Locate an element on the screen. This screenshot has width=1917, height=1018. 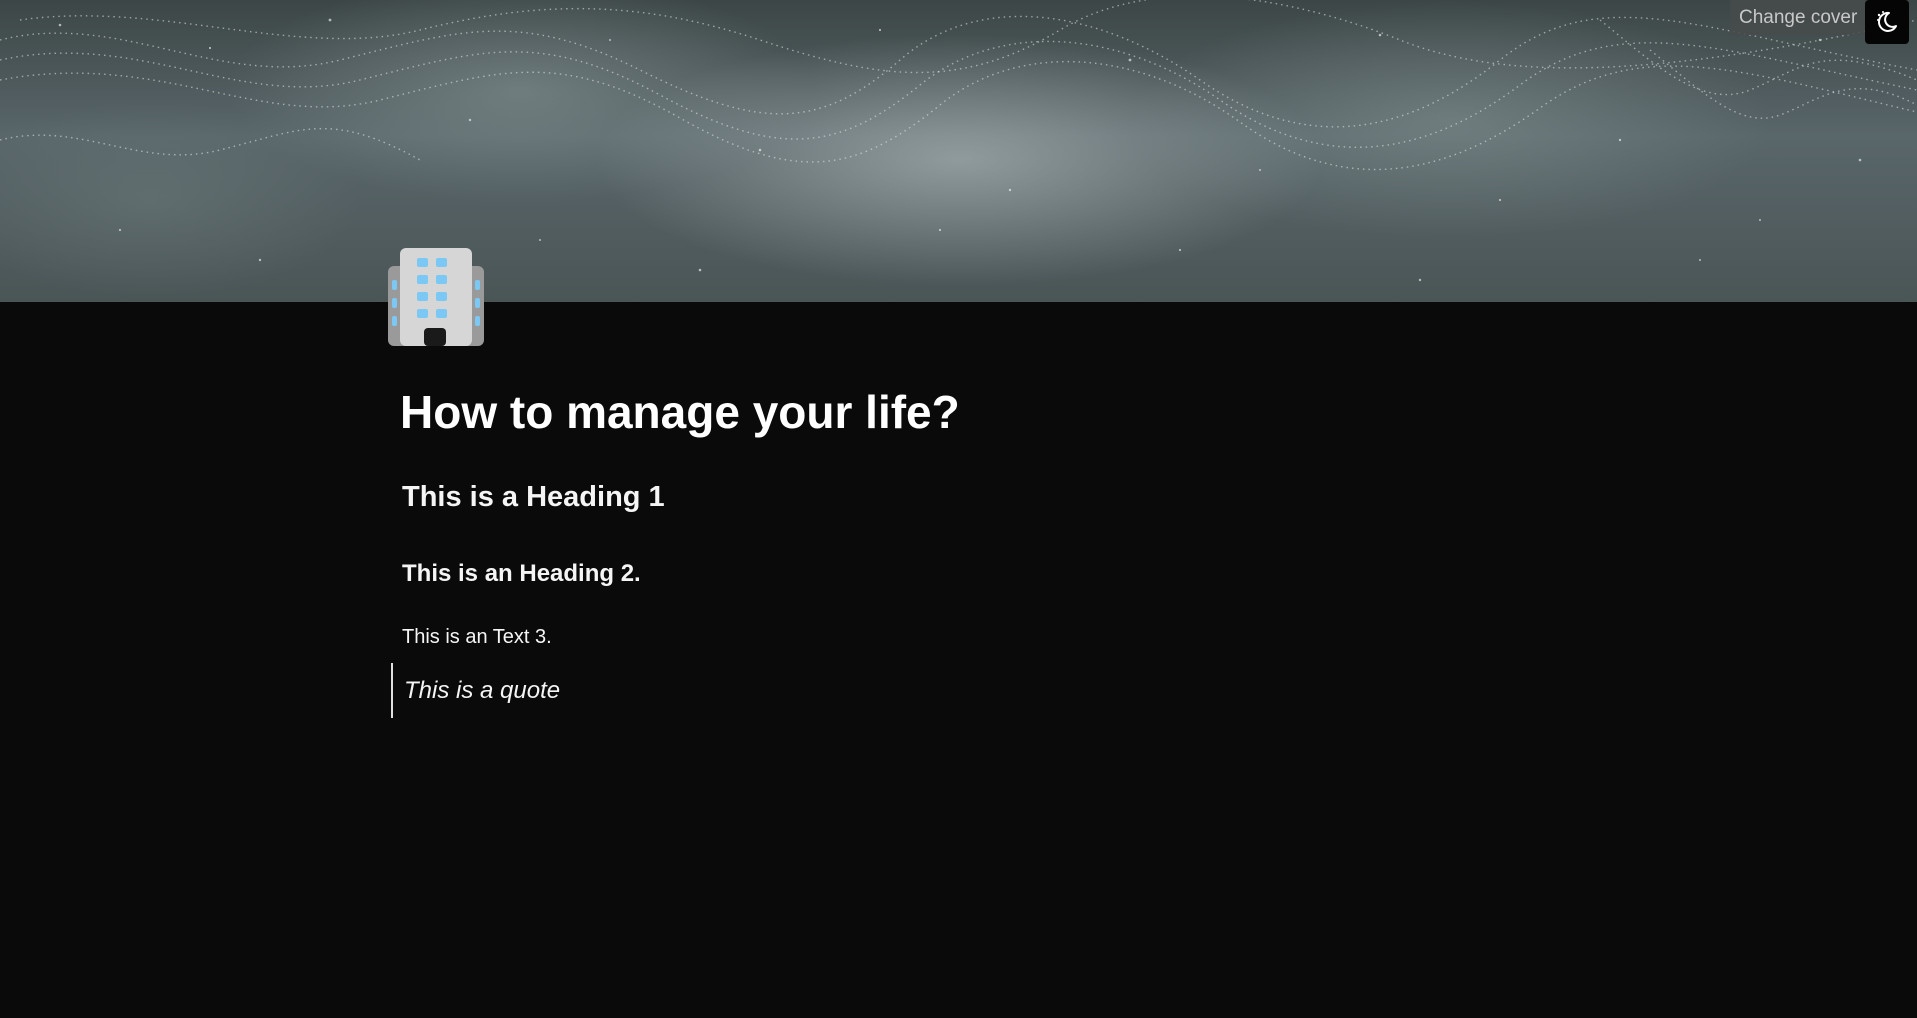
heading-1-block: This is a Heading 1 is located at coordinates (533, 497).